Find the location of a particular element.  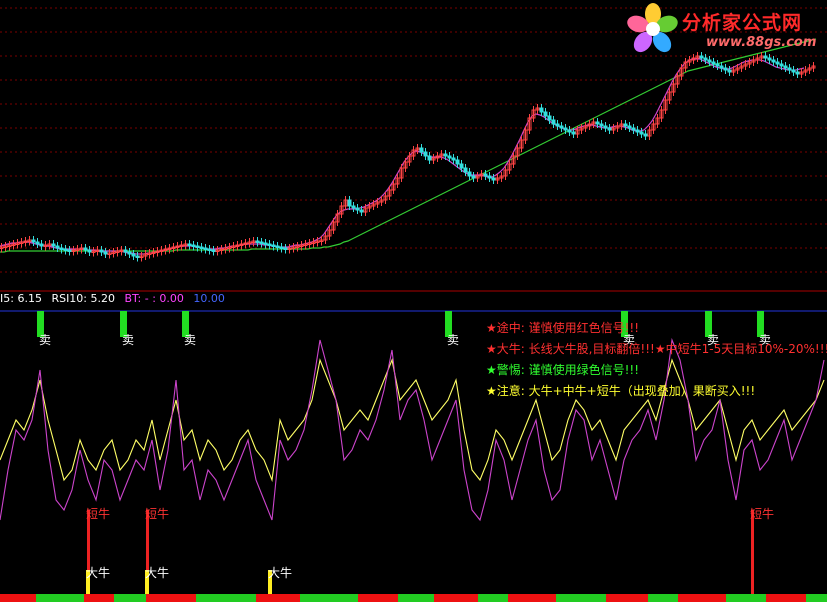

note-zhuyi: ★注意: 大牛+中牛+短牛（出现叠加）果断买入!!! is located at coordinates (621, 391).